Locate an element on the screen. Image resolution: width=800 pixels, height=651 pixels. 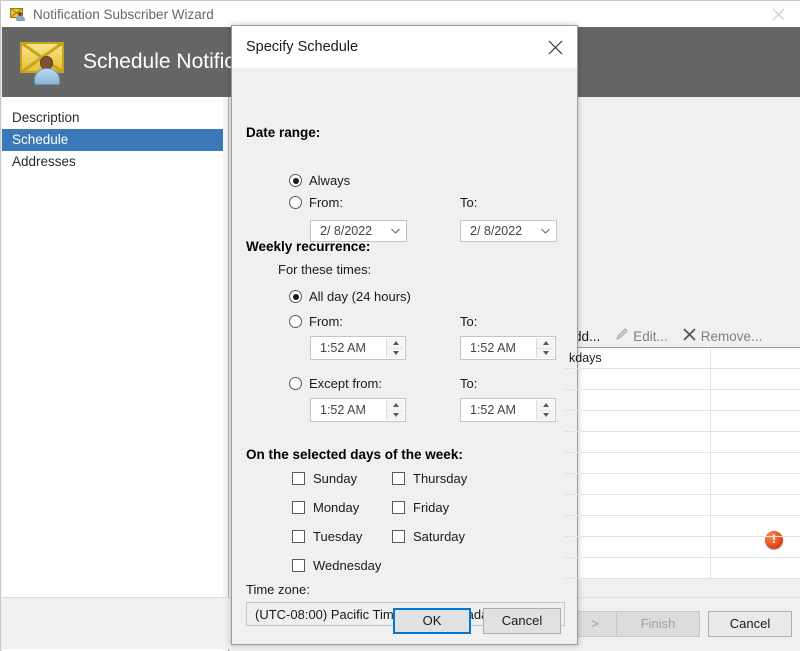
checkbox-friday: Friday is located at coordinates (420, 507).